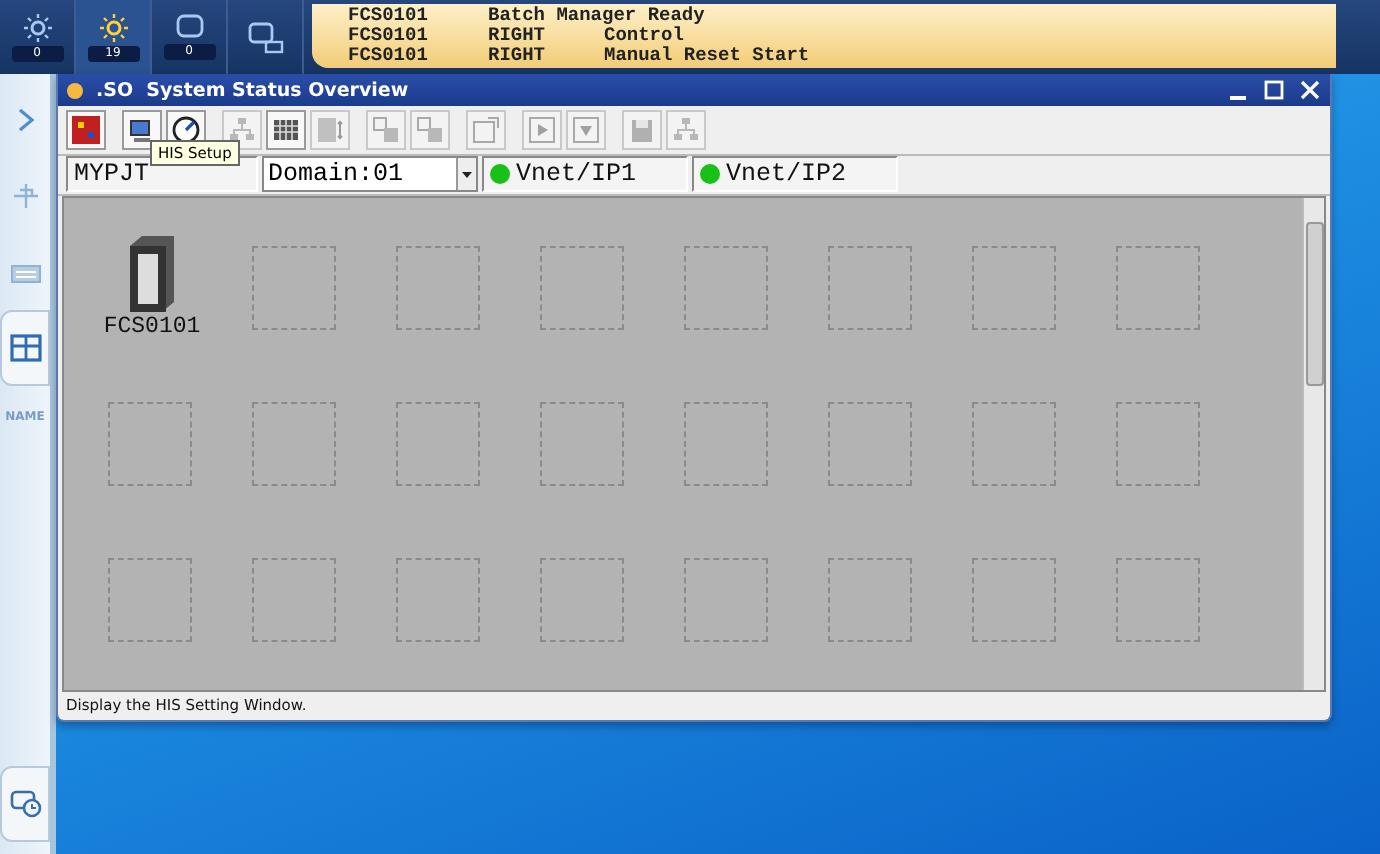 This screenshot has width=1380, height=854. What do you see at coordinates (25, 120) in the screenshot?
I see `chevron-right-icon` at bounding box center [25, 120].